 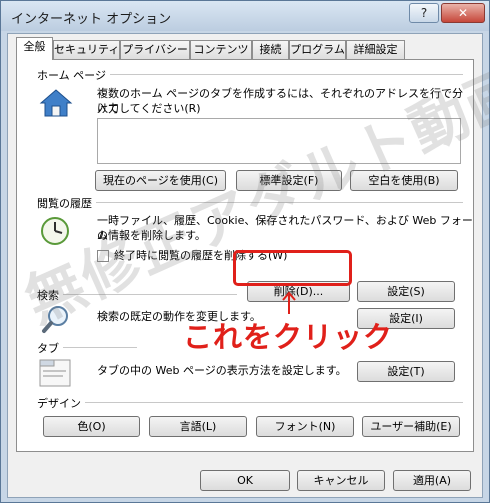 I want to click on design-section-title: デザイン, so click(x=61, y=403).